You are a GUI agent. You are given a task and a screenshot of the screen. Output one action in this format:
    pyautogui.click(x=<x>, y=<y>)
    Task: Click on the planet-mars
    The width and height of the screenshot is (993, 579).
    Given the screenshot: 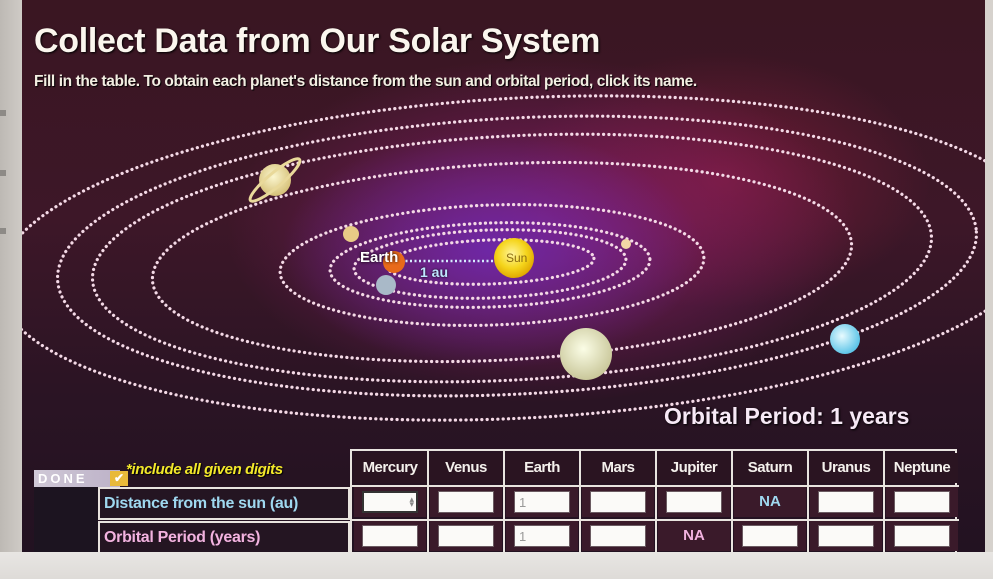 What is the action you would take?
    pyautogui.click(x=386, y=285)
    